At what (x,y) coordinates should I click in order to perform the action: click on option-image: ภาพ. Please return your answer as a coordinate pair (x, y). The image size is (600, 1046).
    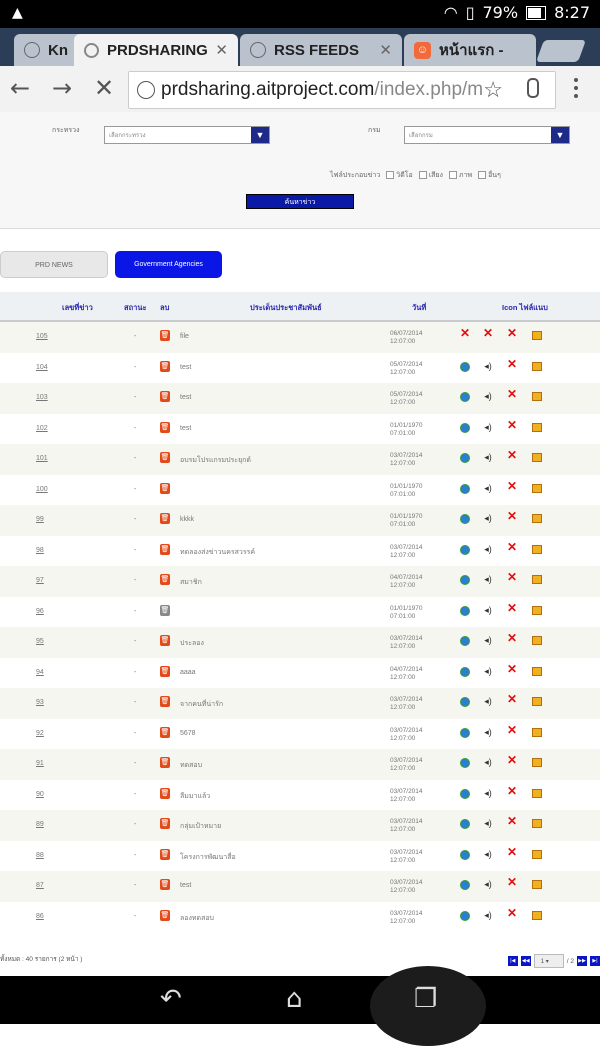
    Looking at the image, I should click on (460, 175).